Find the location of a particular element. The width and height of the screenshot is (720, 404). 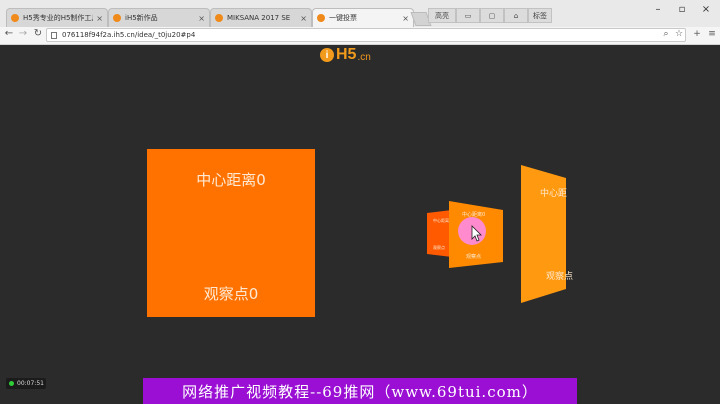

card-small-left-top-label: 中心距离 is located at coordinates (441, 220).